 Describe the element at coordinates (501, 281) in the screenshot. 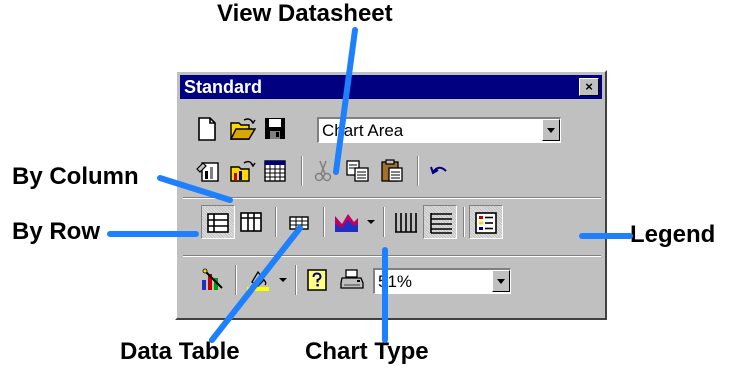

I see `zoom-arrow` at that location.